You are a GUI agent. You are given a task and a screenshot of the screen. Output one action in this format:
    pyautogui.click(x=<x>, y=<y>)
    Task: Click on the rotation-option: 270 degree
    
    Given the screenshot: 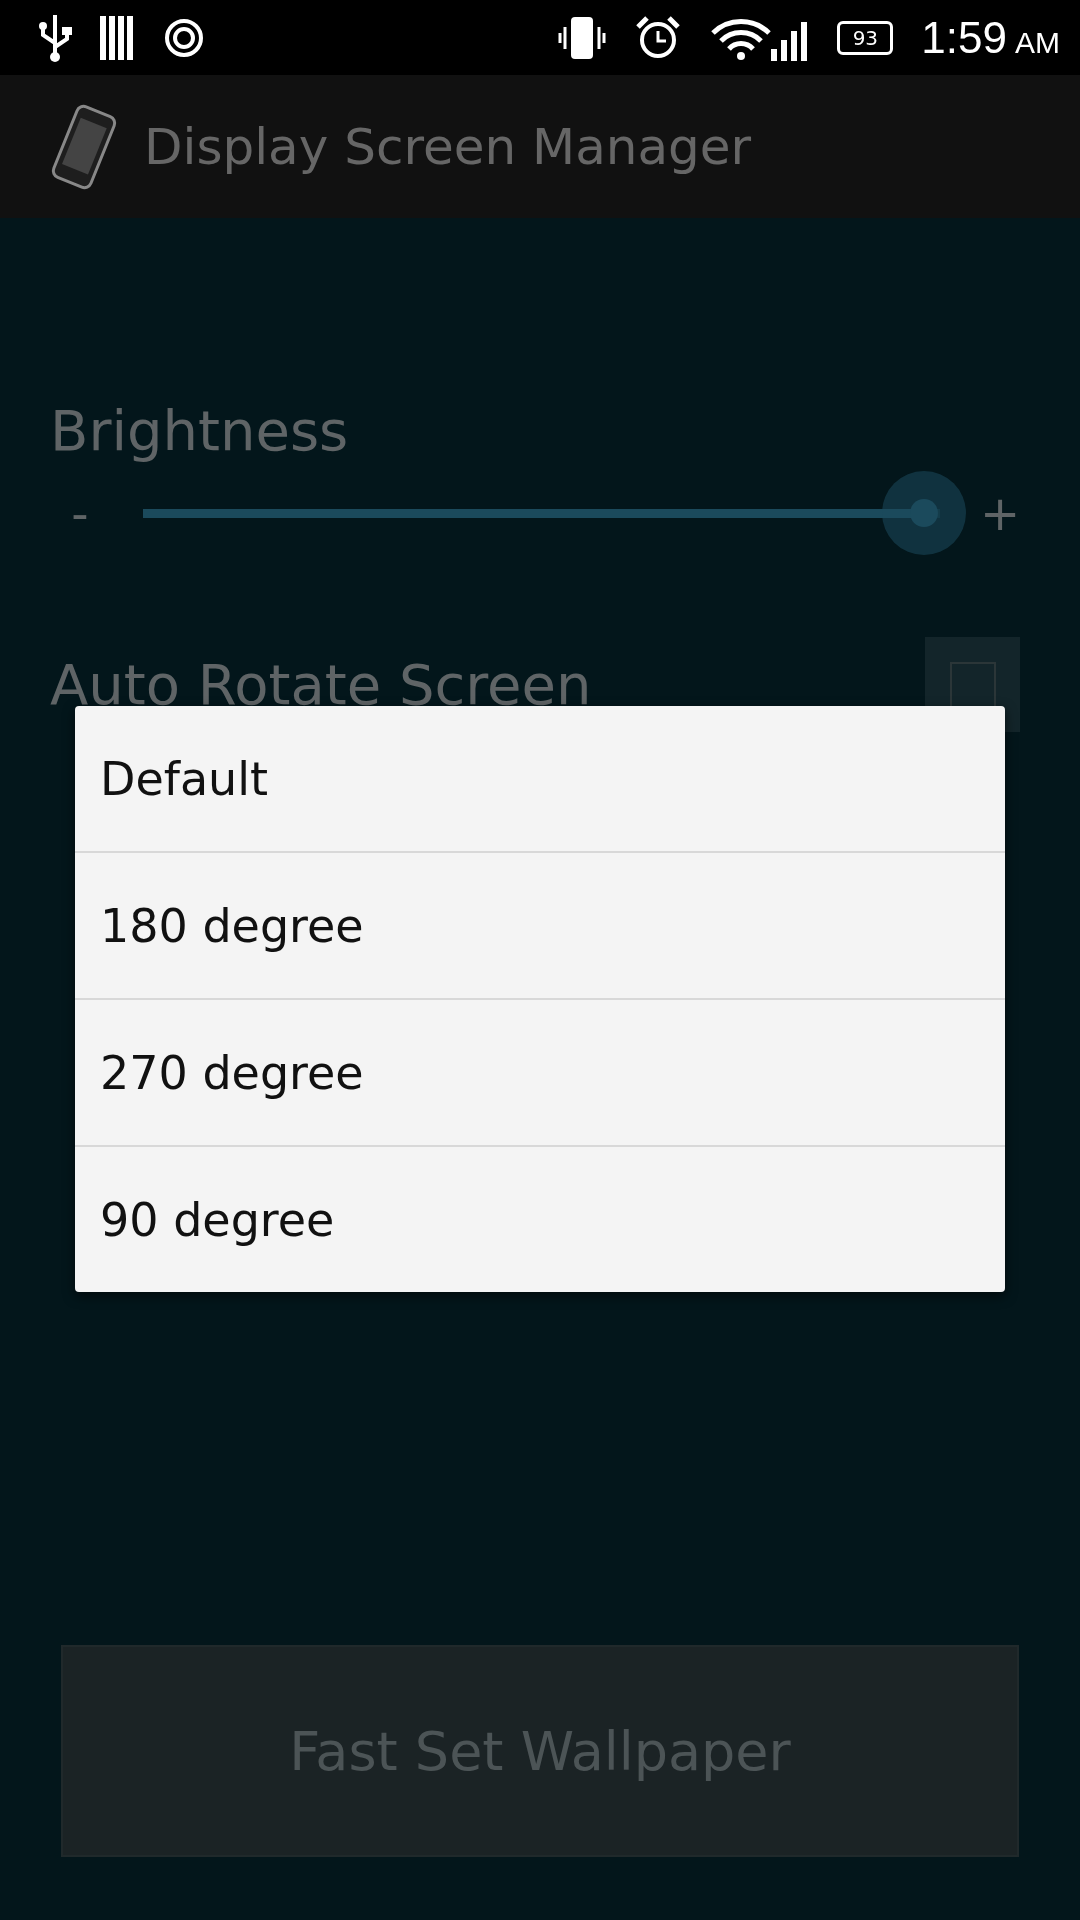 What is the action you would take?
    pyautogui.click(x=540, y=1071)
    